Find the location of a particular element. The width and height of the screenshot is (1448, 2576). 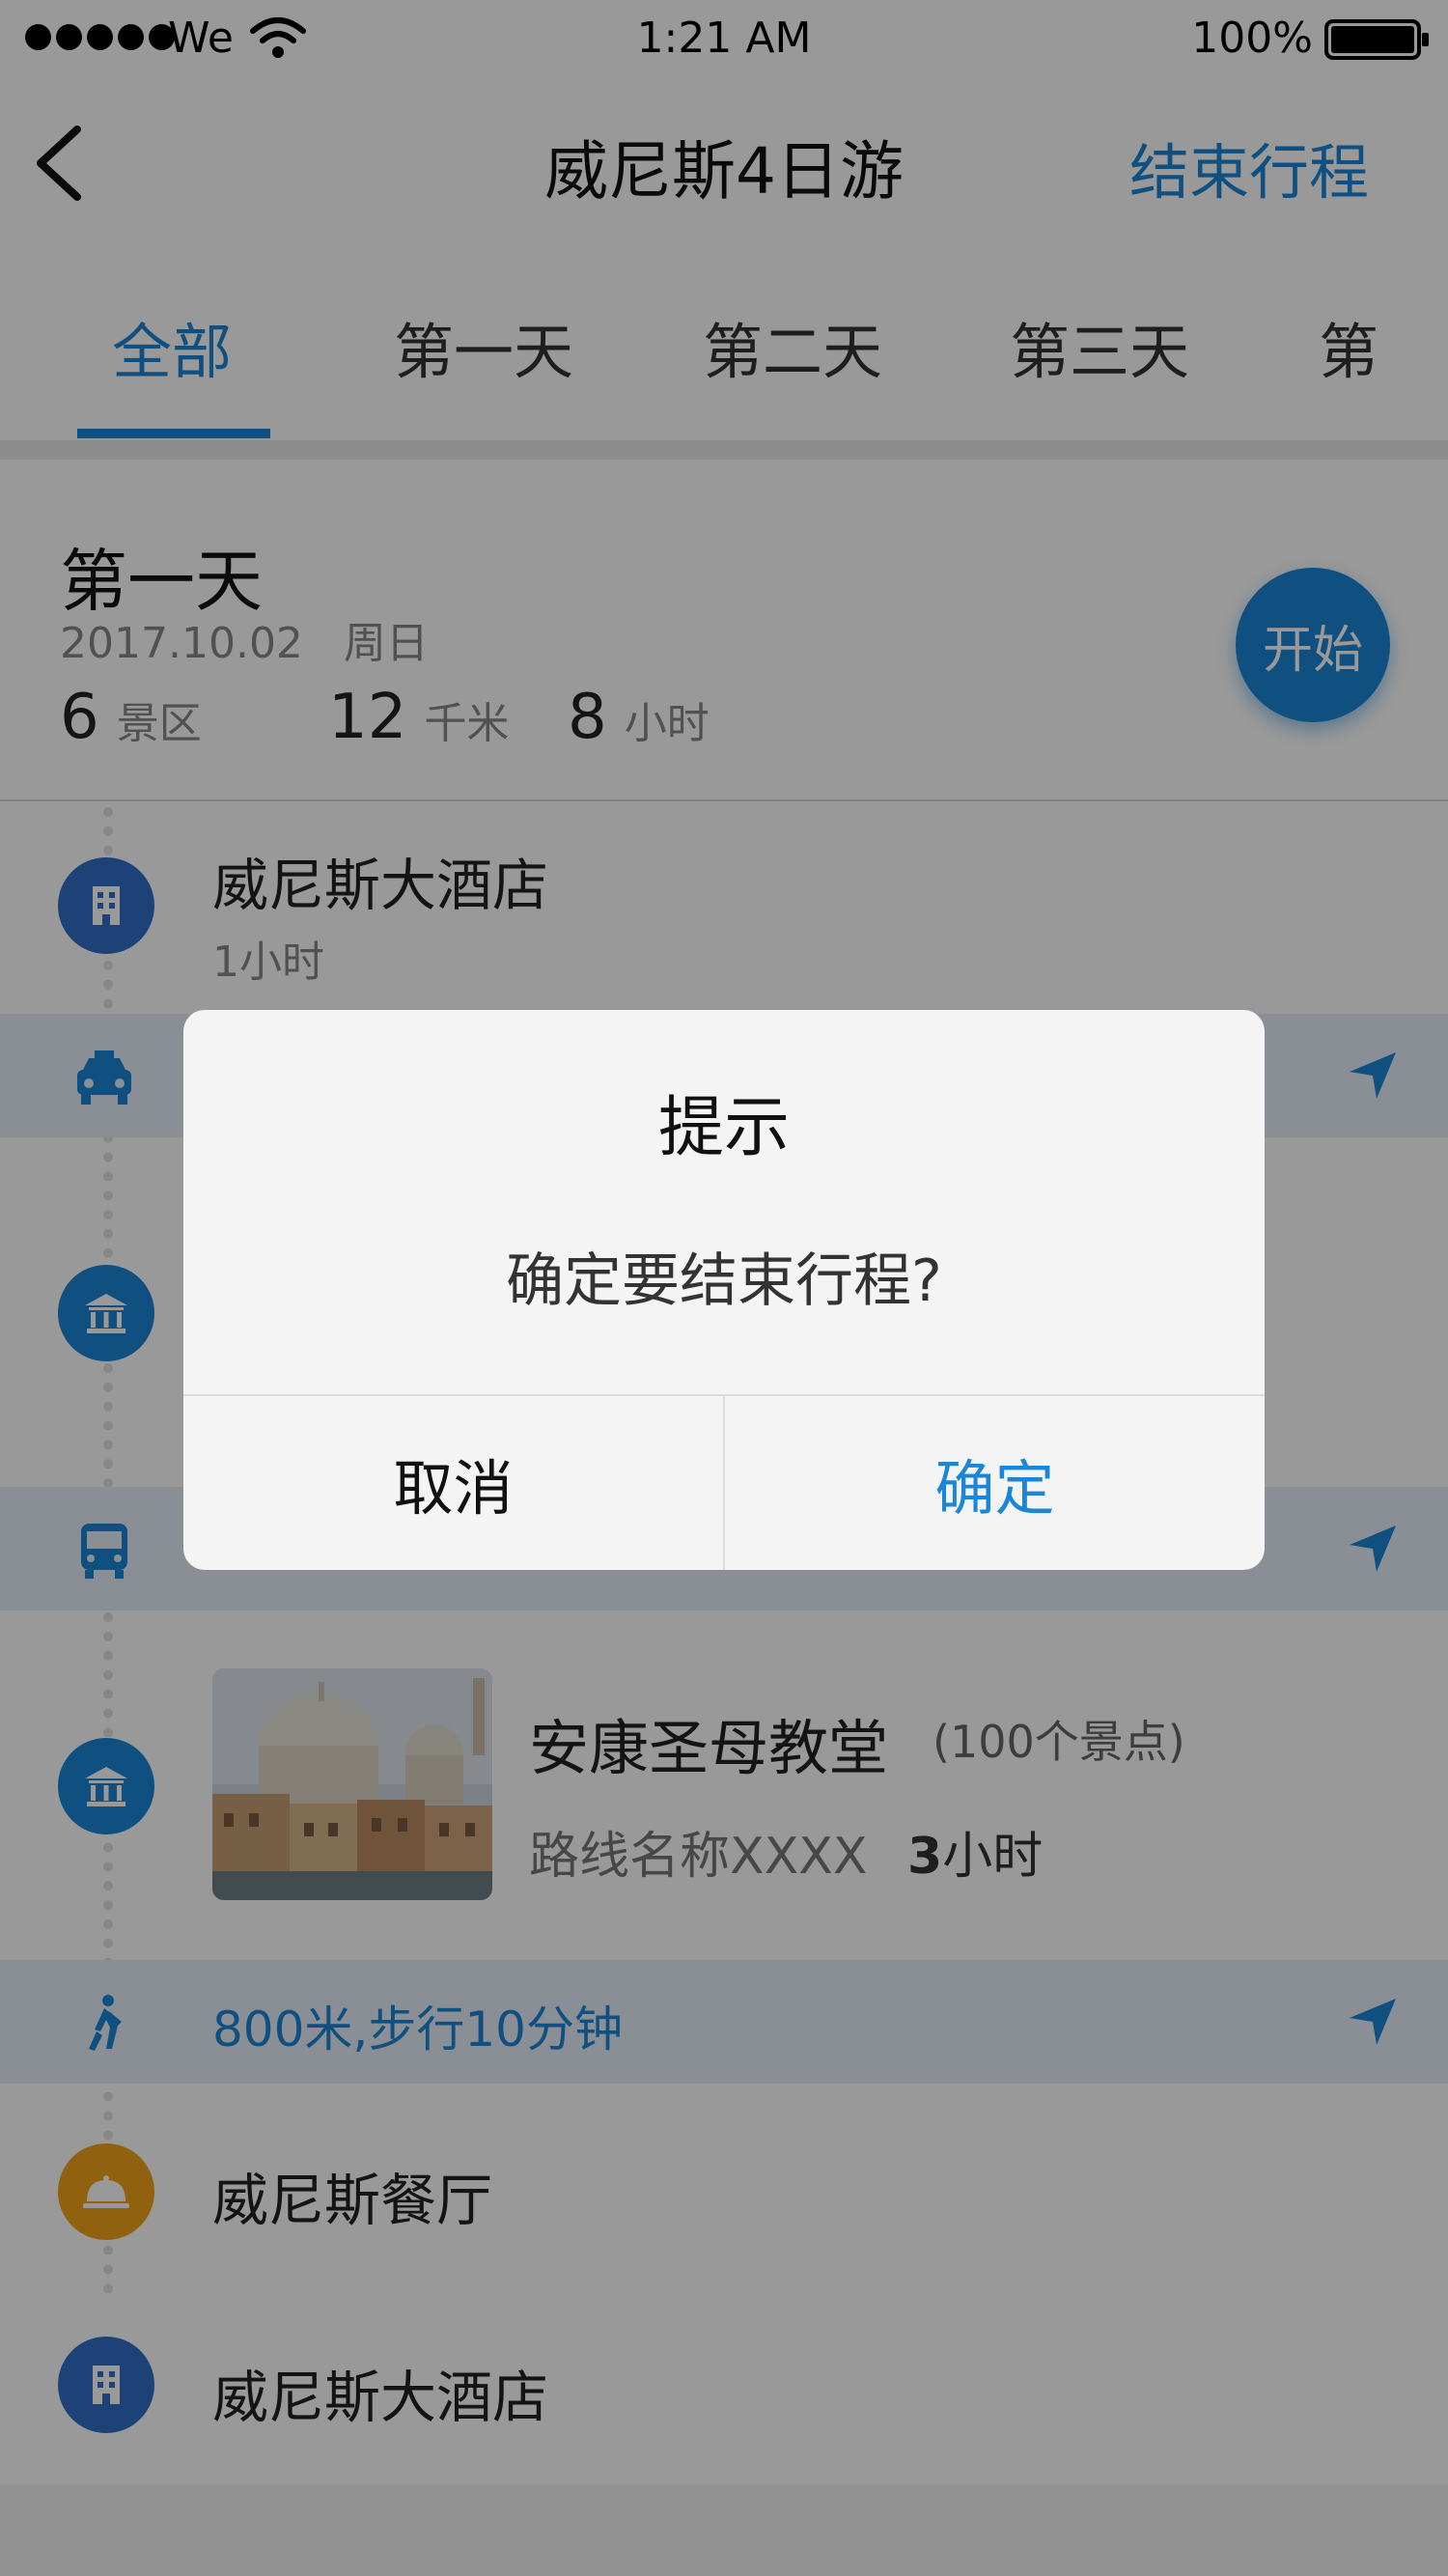

cancel-button: 取消 is located at coordinates (453, 1483).